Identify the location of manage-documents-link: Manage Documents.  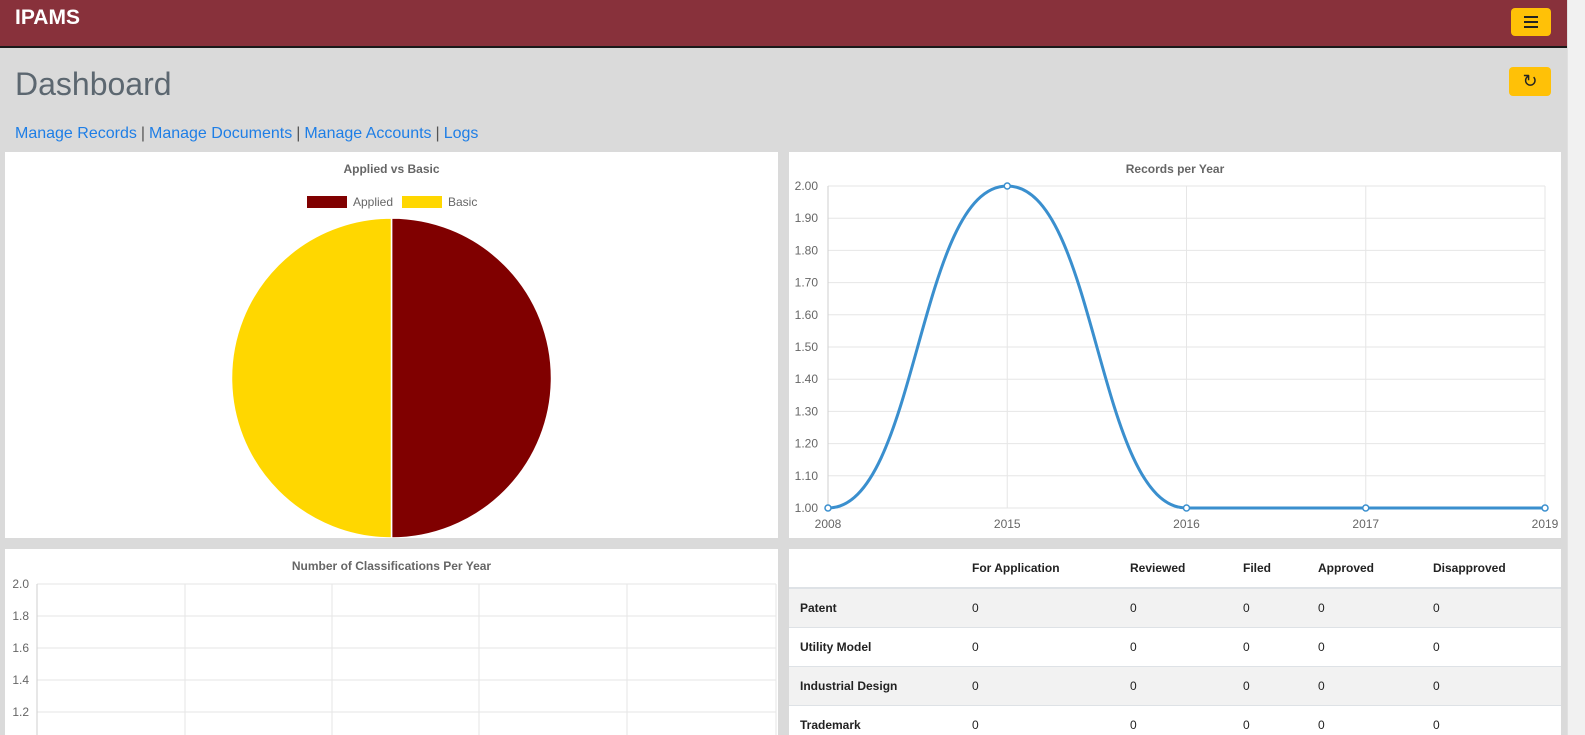
(220, 133).